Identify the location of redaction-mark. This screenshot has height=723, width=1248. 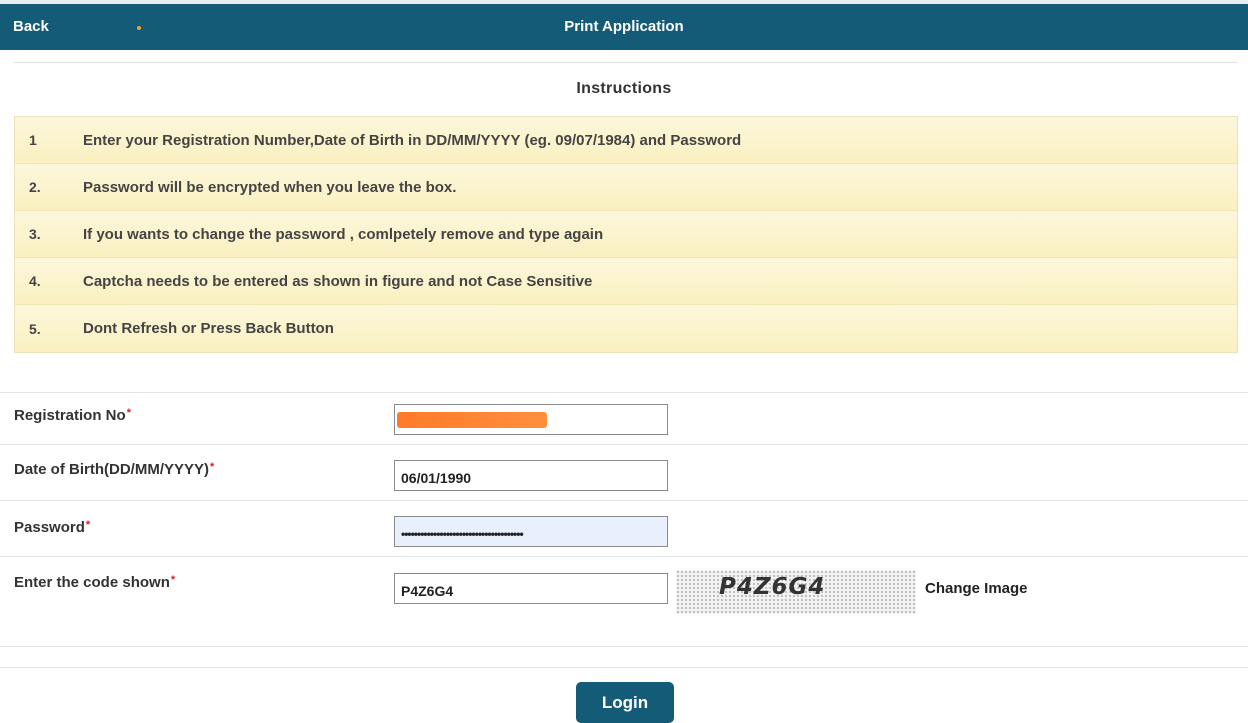
(472, 420).